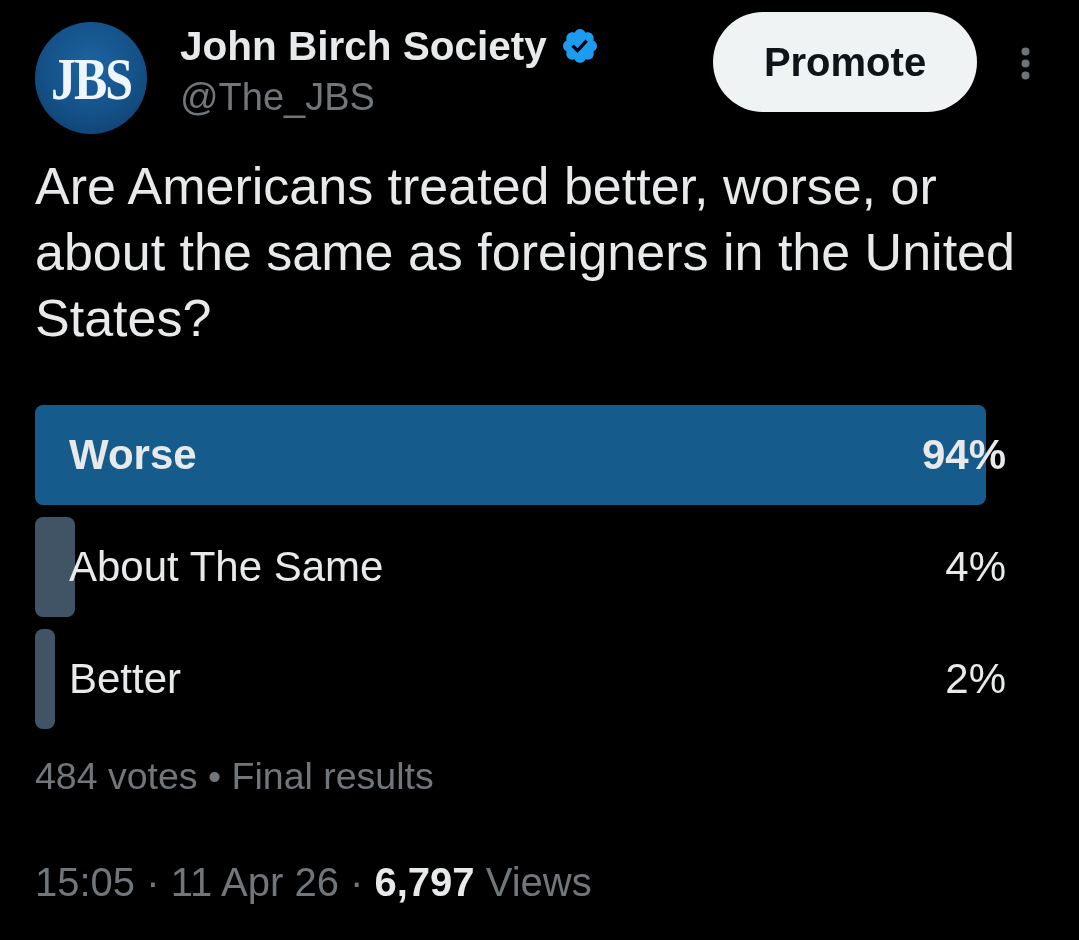 The image size is (1079, 940). What do you see at coordinates (975, 679) in the screenshot?
I see `poll-percentage: 2%` at bounding box center [975, 679].